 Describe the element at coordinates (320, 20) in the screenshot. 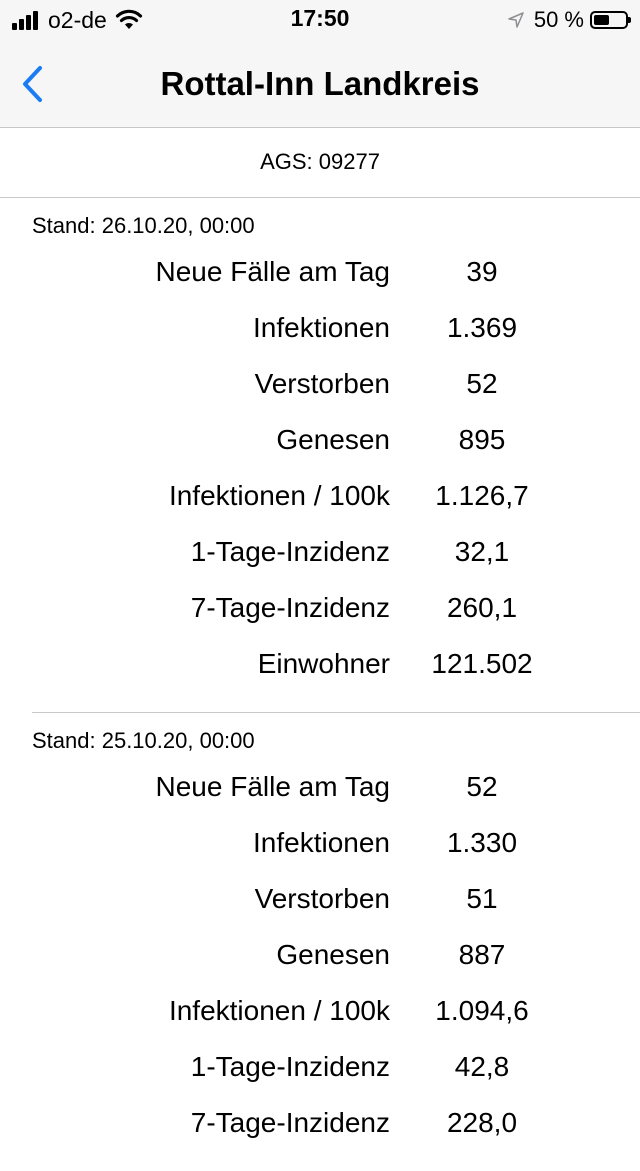

I see `status-bar: o2-de 17:50 50 %` at that location.